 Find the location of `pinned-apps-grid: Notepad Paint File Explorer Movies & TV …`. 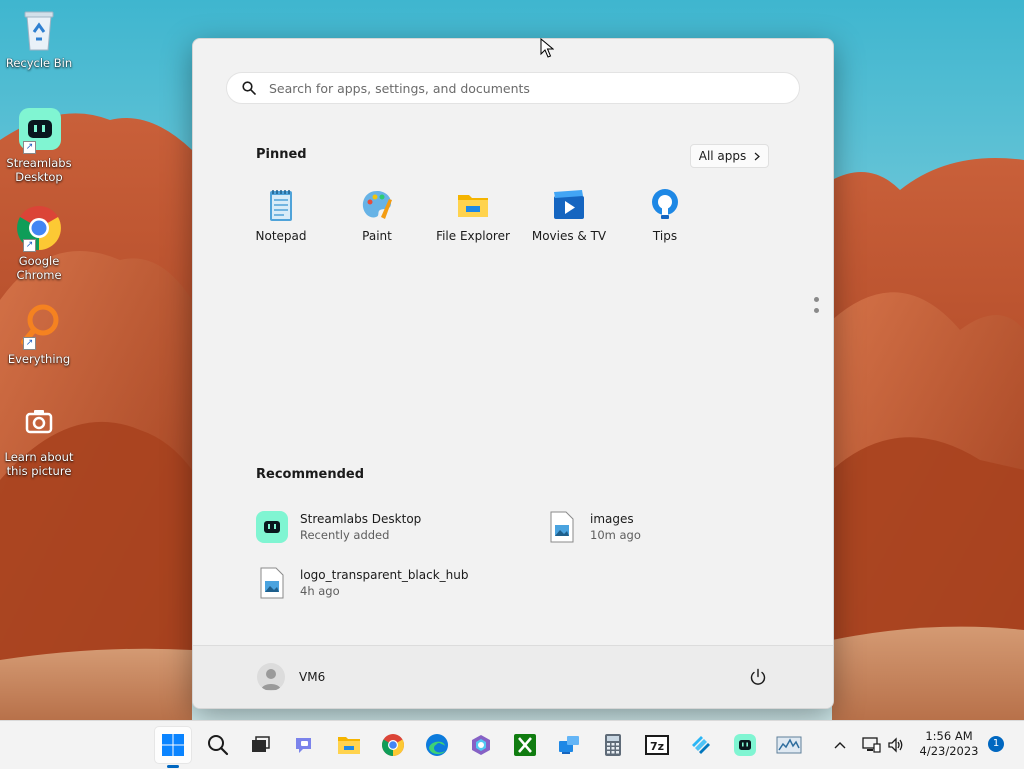

pinned-apps-grid: Notepad Paint File Explorer Movies & TV … is located at coordinates (473, 215).